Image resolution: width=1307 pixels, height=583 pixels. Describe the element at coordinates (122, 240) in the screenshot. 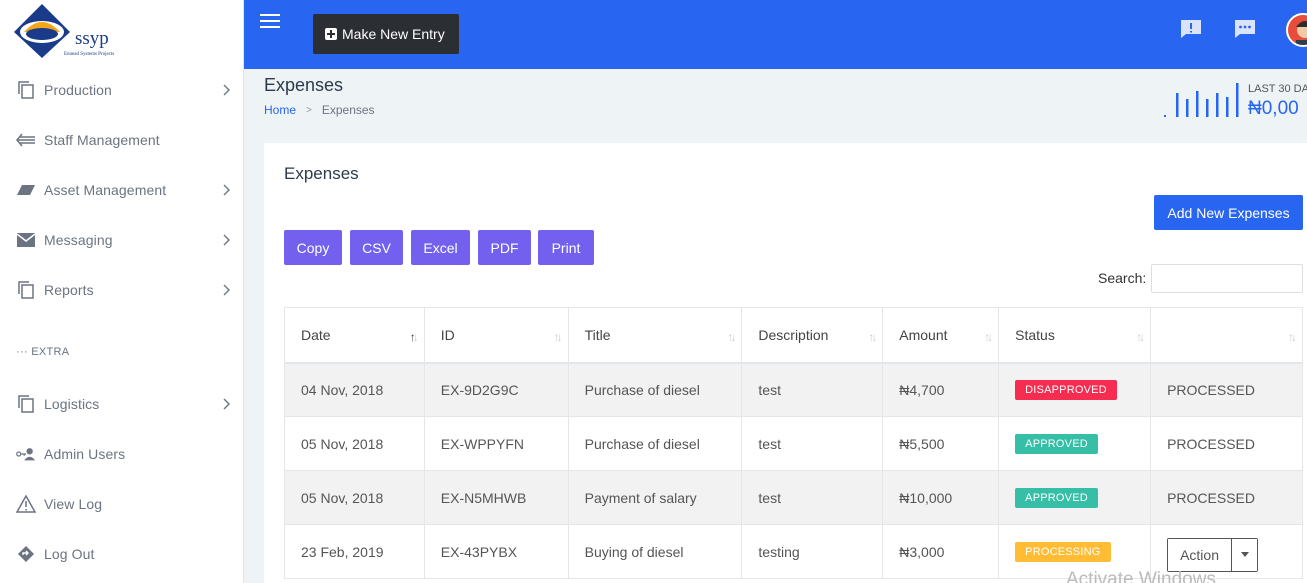

I see `sidebar-item-messaging: Messaging` at that location.